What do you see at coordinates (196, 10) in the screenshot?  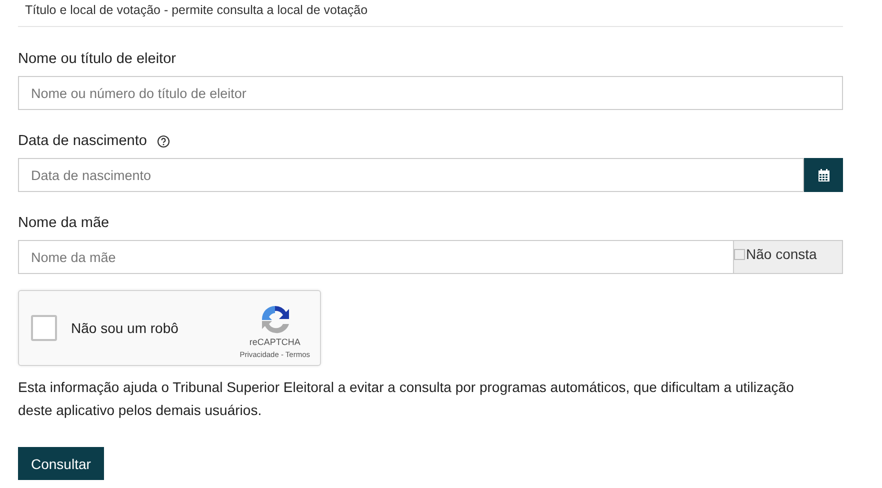 I see `page-subtitle: Título e local de votação - permite consulta a local de votação` at bounding box center [196, 10].